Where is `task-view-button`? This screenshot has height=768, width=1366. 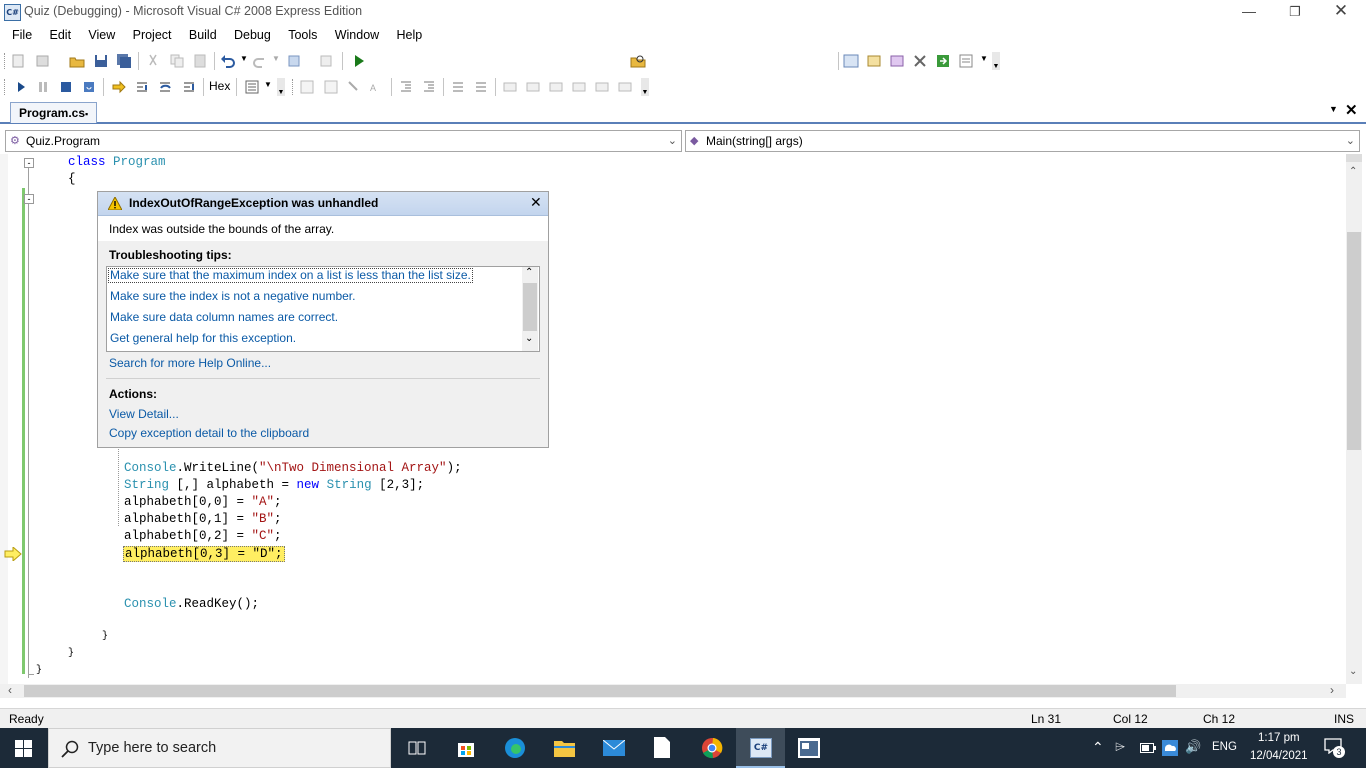
task-view-button is located at coordinates (417, 748).